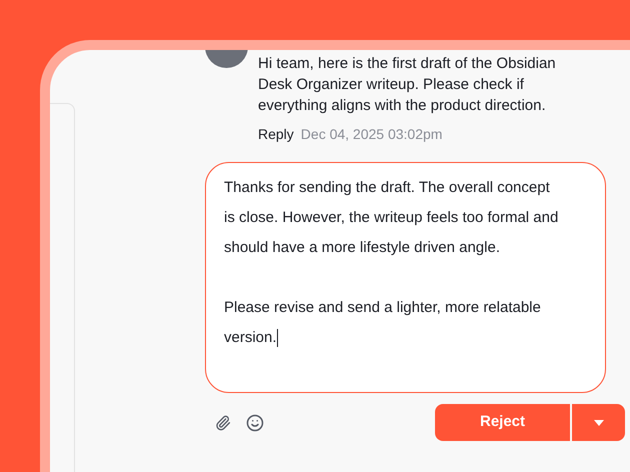 Image resolution: width=630 pixels, height=472 pixels. Describe the element at coordinates (276, 134) in the screenshot. I see `reply-link: Reply` at that location.